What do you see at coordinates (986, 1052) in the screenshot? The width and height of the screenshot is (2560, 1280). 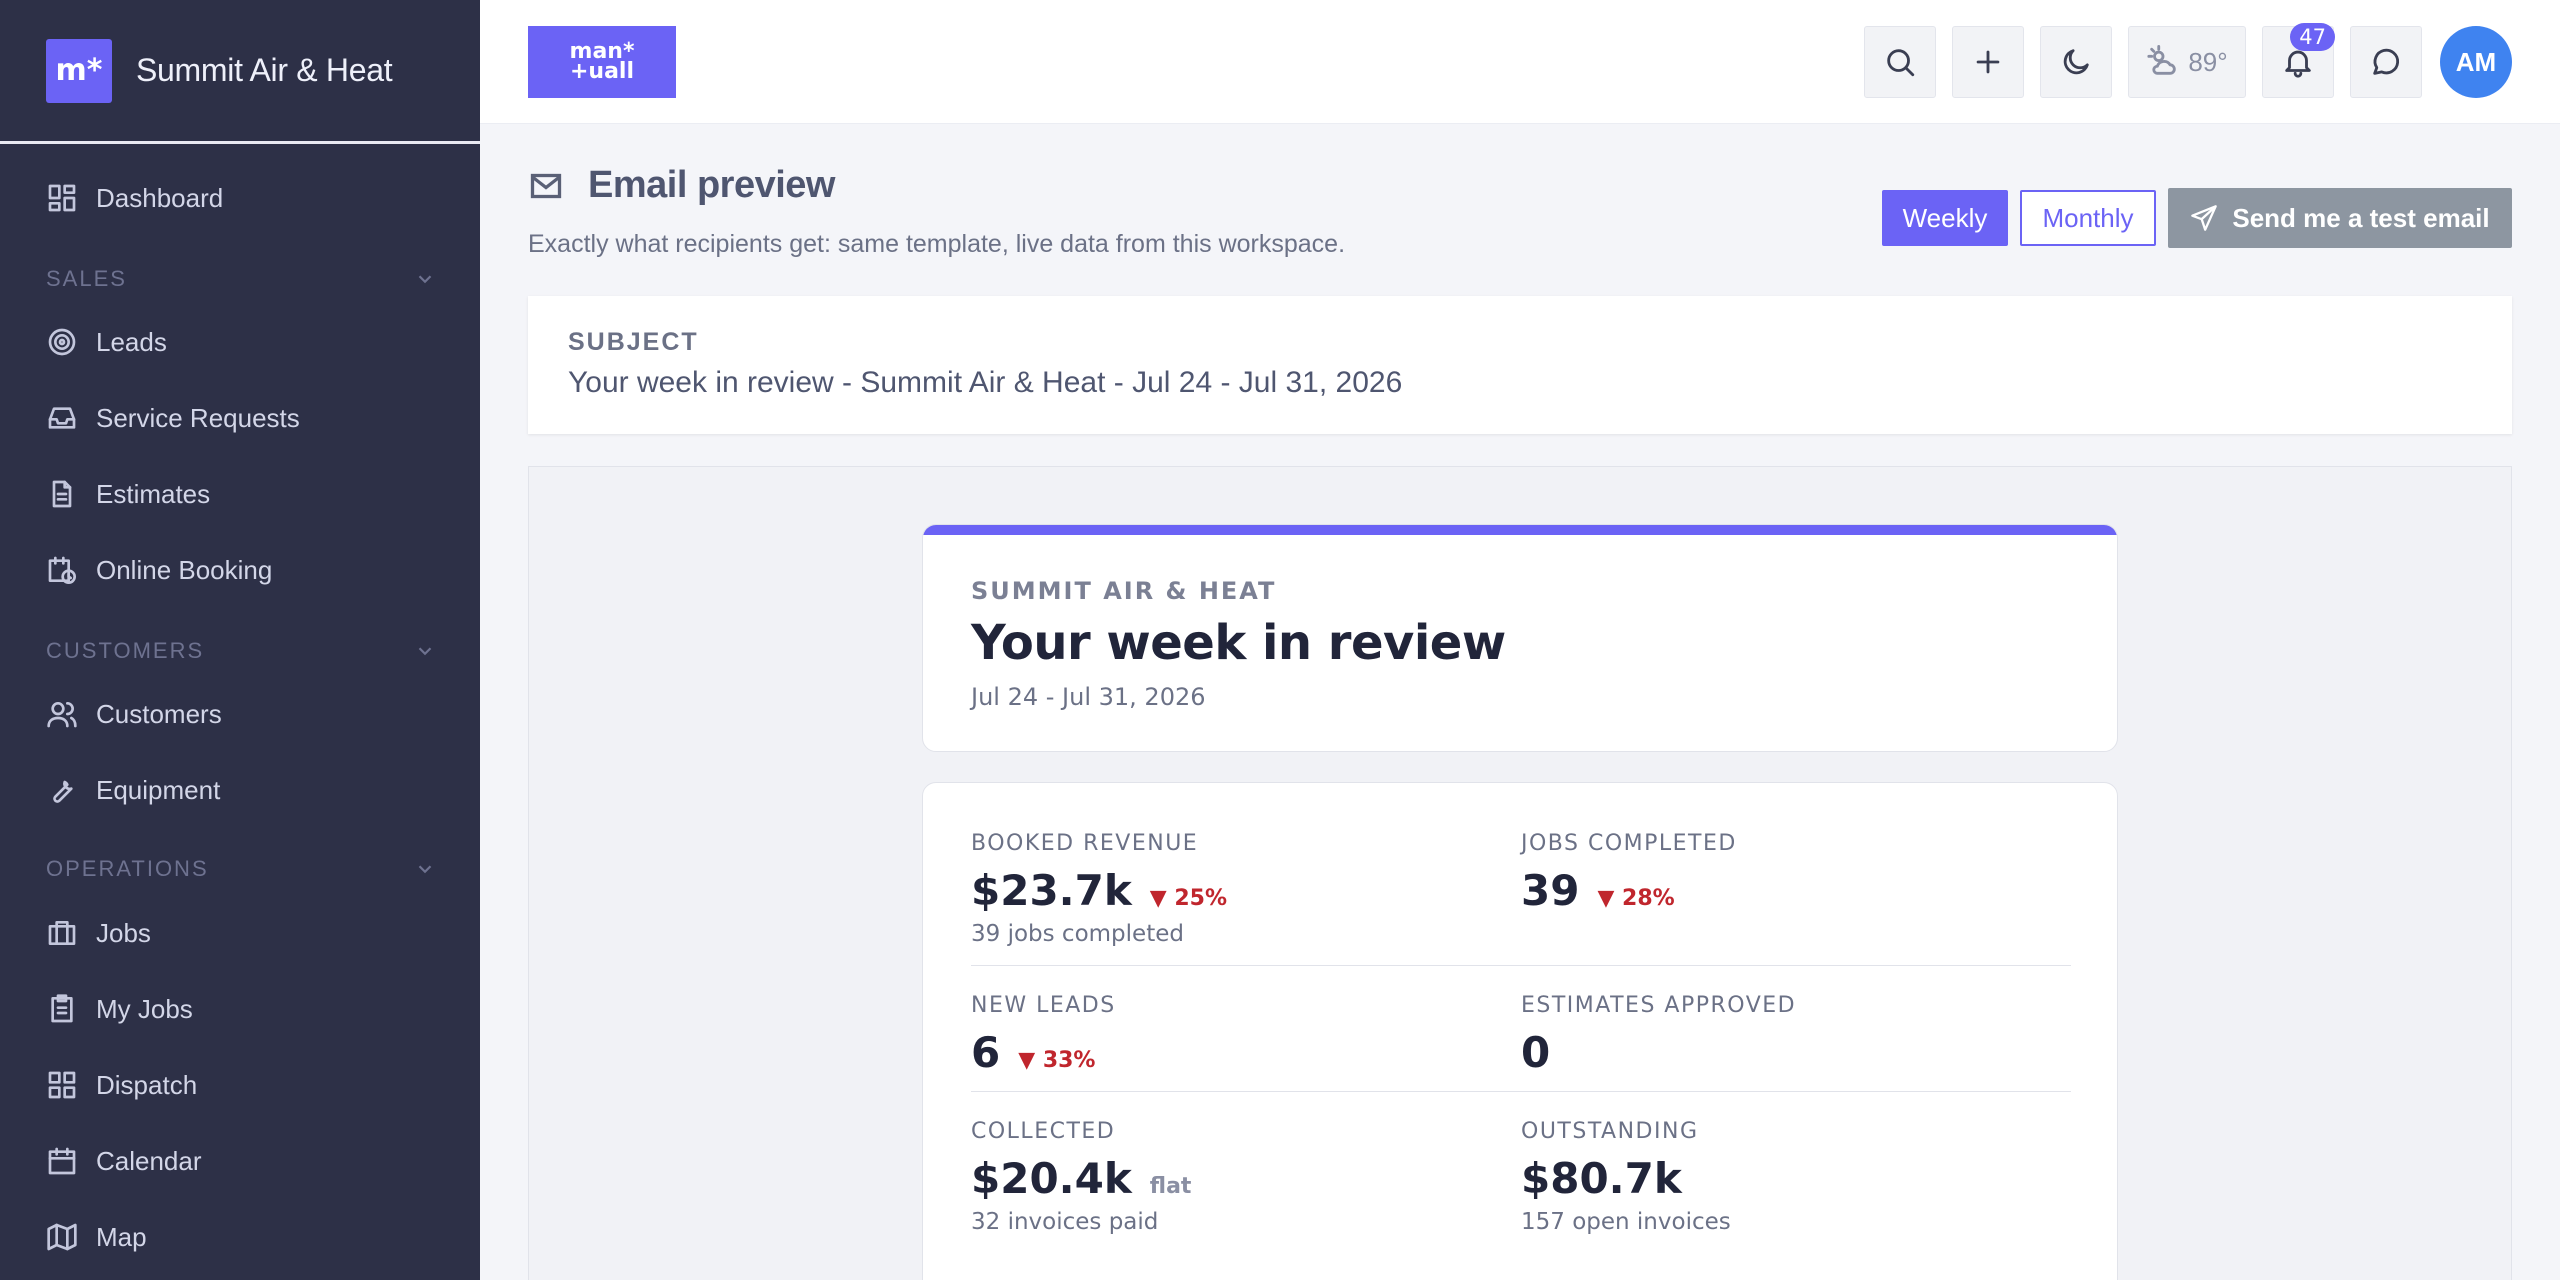 I see `stat-value: 6` at bounding box center [986, 1052].